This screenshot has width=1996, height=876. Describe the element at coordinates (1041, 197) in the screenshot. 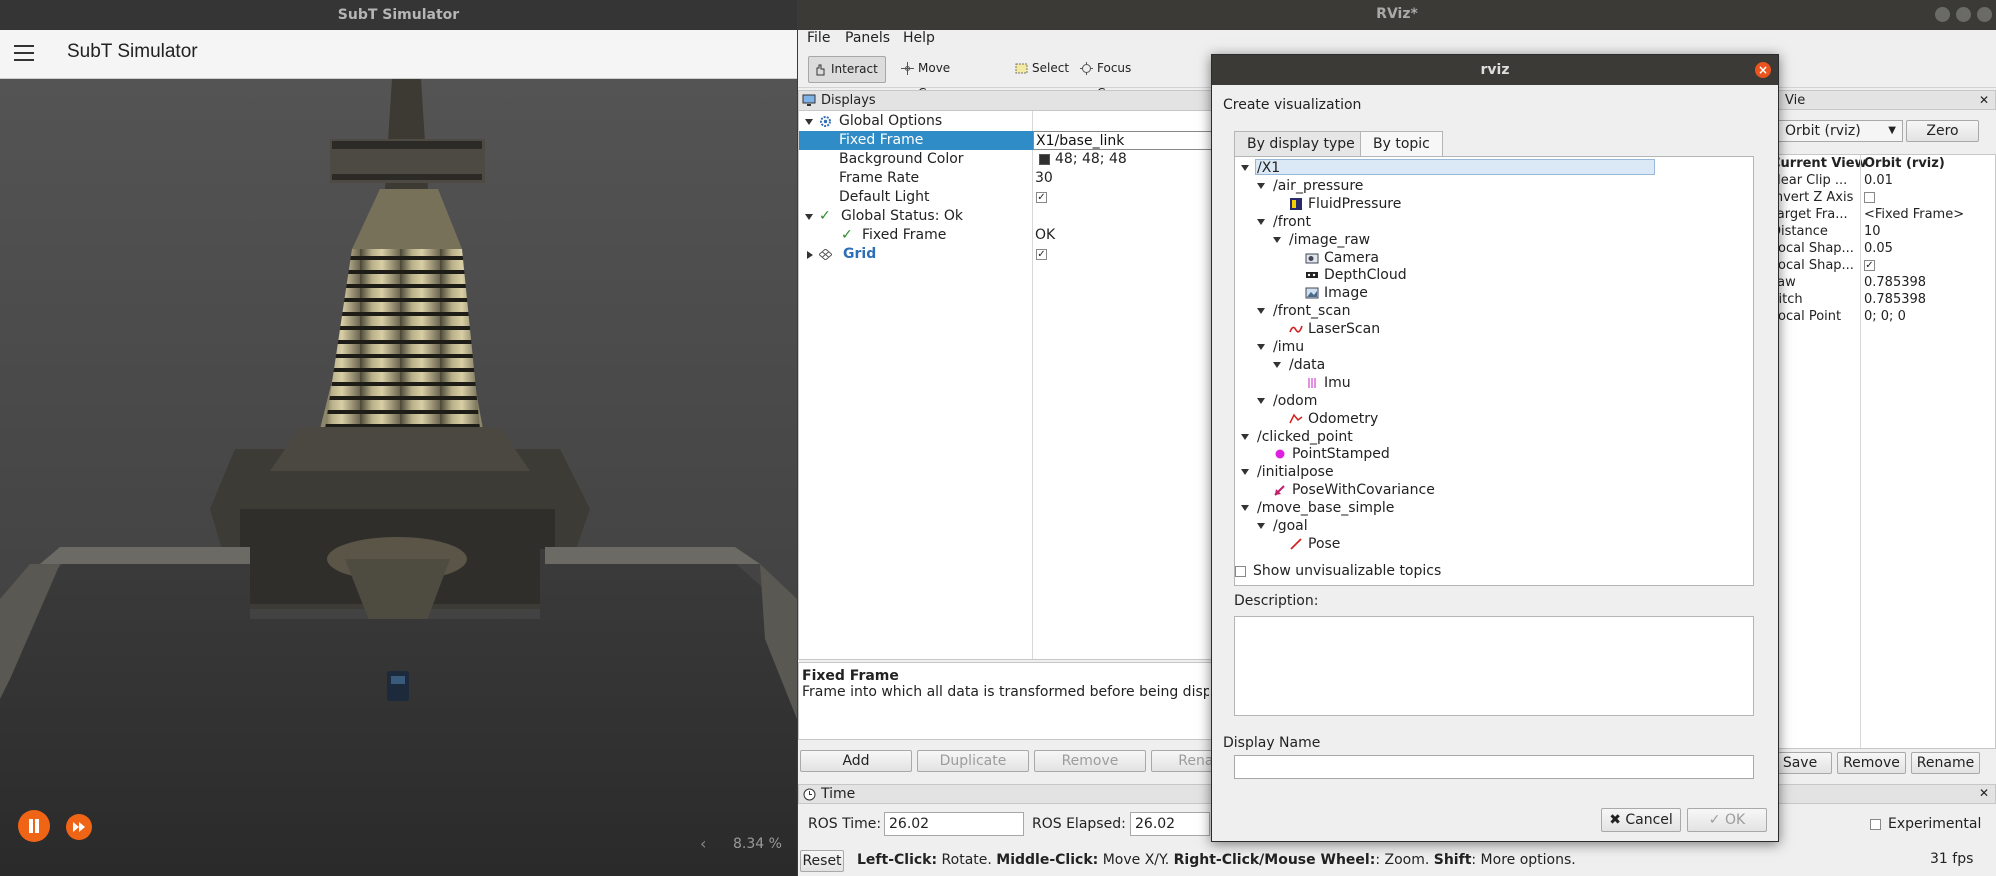

I see `default-light-checkbox: ✓` at that location.